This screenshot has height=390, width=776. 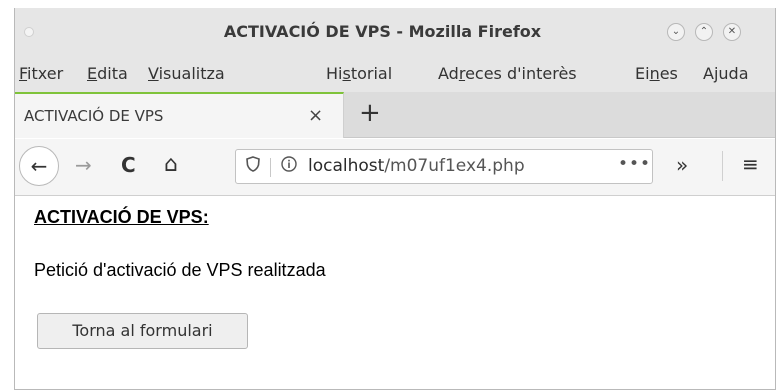 I want to click on url-text: localhost/m07uf1ex4.php, so click(x=416, y=166).